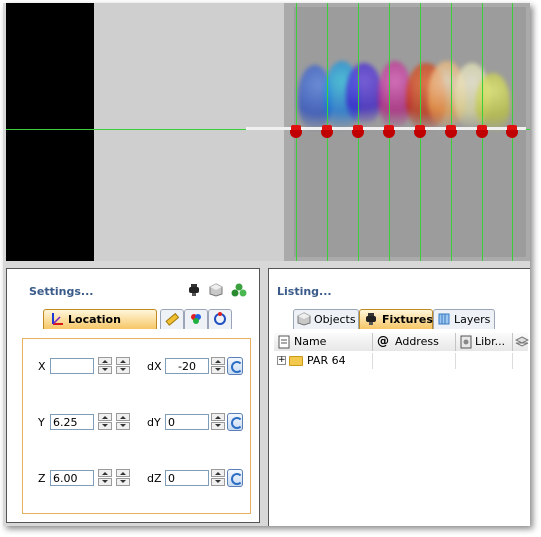  Describe the element at coordinates (94, 319) in the screenshot. I see `tab-location-label: Location` at that location.